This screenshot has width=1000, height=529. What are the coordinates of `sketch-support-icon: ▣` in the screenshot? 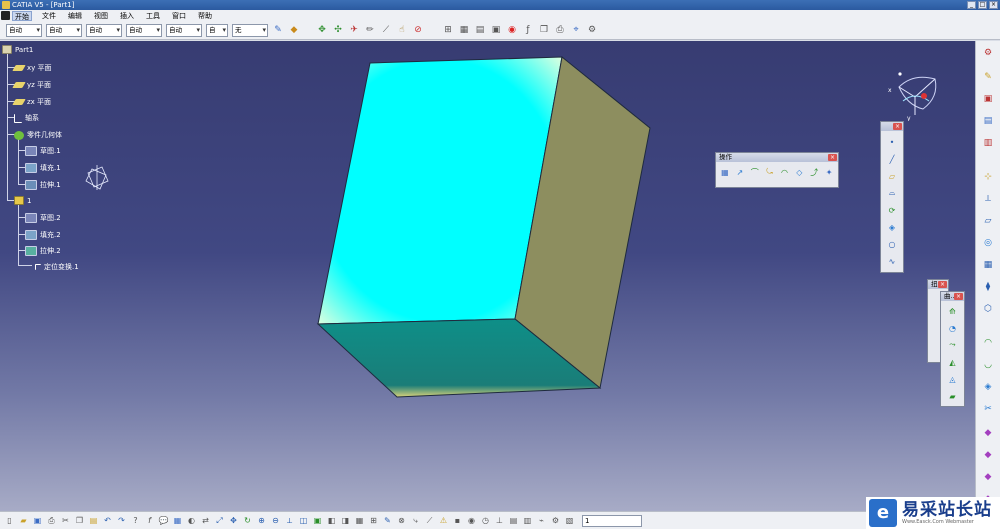 It's located at (988, 99).